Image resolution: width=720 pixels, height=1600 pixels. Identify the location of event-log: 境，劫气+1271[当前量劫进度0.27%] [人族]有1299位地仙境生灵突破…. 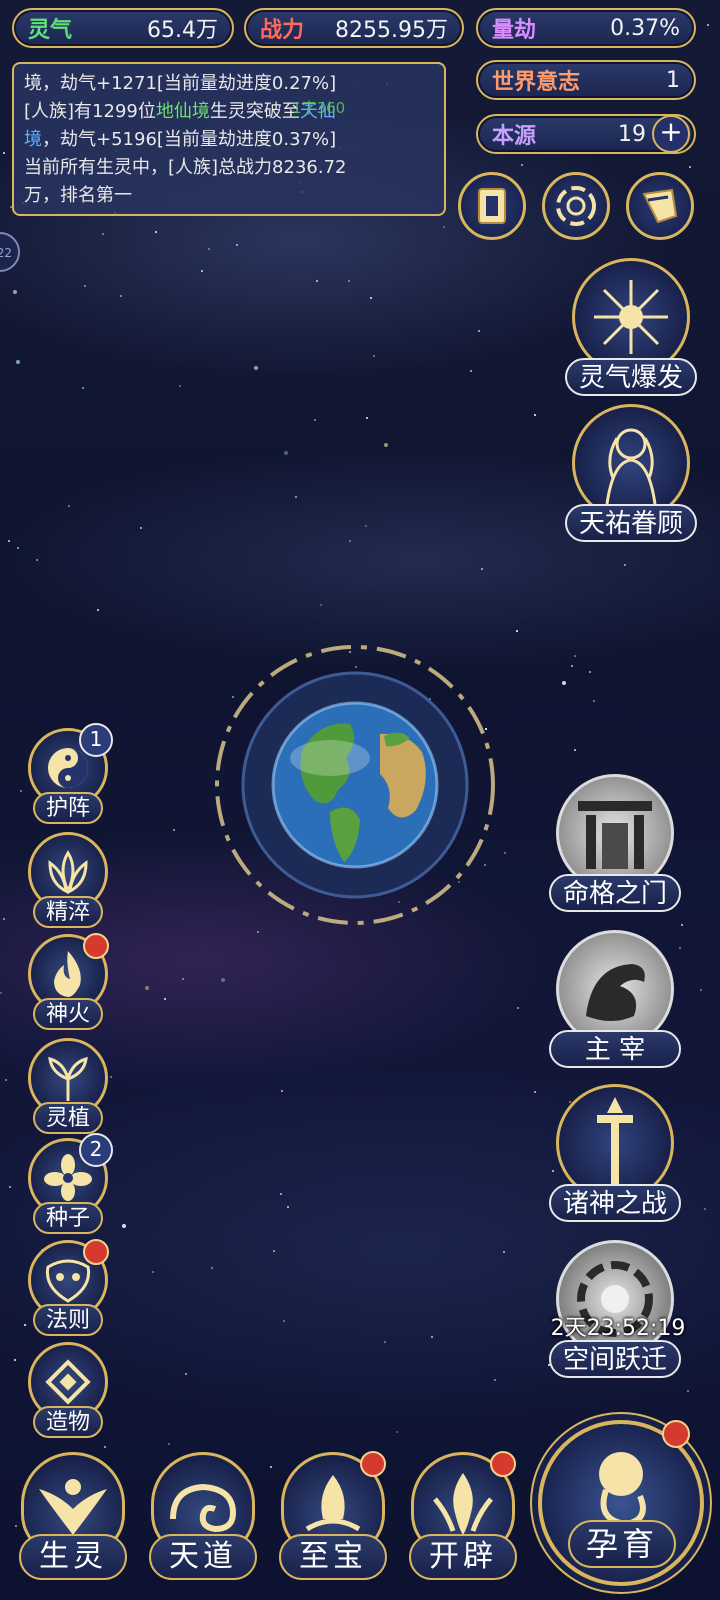
(229, 139).